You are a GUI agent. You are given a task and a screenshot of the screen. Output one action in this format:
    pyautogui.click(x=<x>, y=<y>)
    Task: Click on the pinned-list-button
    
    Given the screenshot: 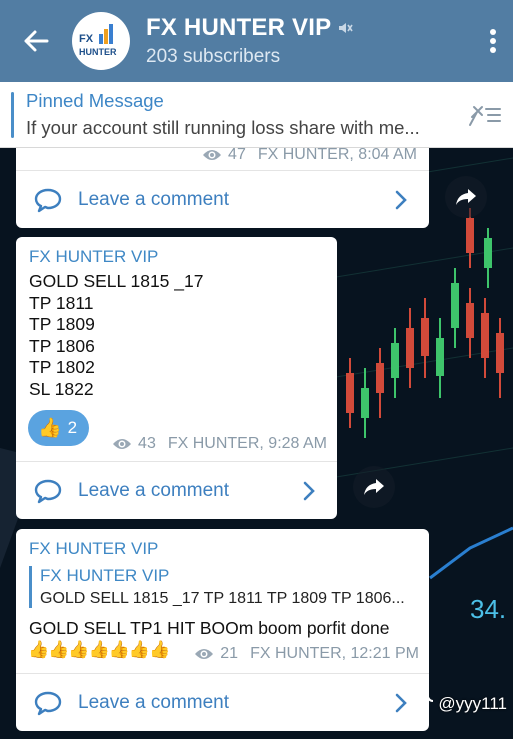 What is the action you would take?
    pyautogui.click(x=485, y=115)
    